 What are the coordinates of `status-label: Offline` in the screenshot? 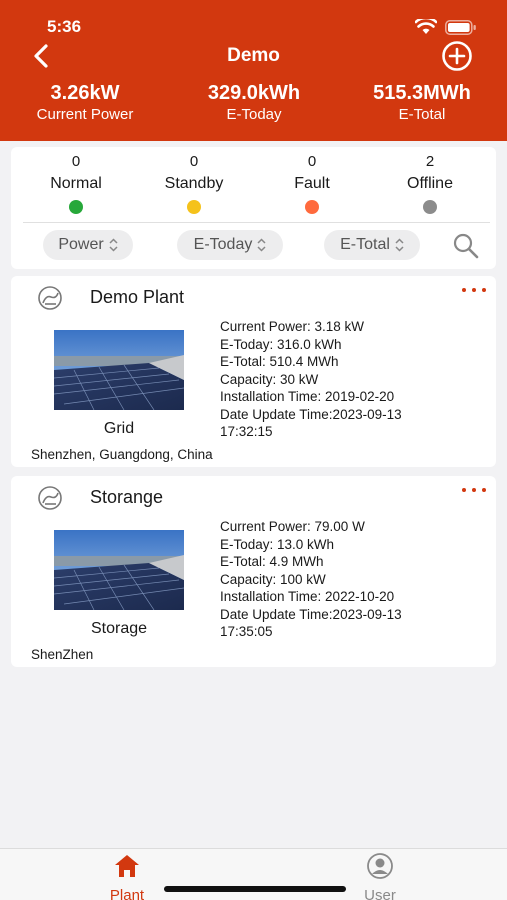 It's located at (430, 183).